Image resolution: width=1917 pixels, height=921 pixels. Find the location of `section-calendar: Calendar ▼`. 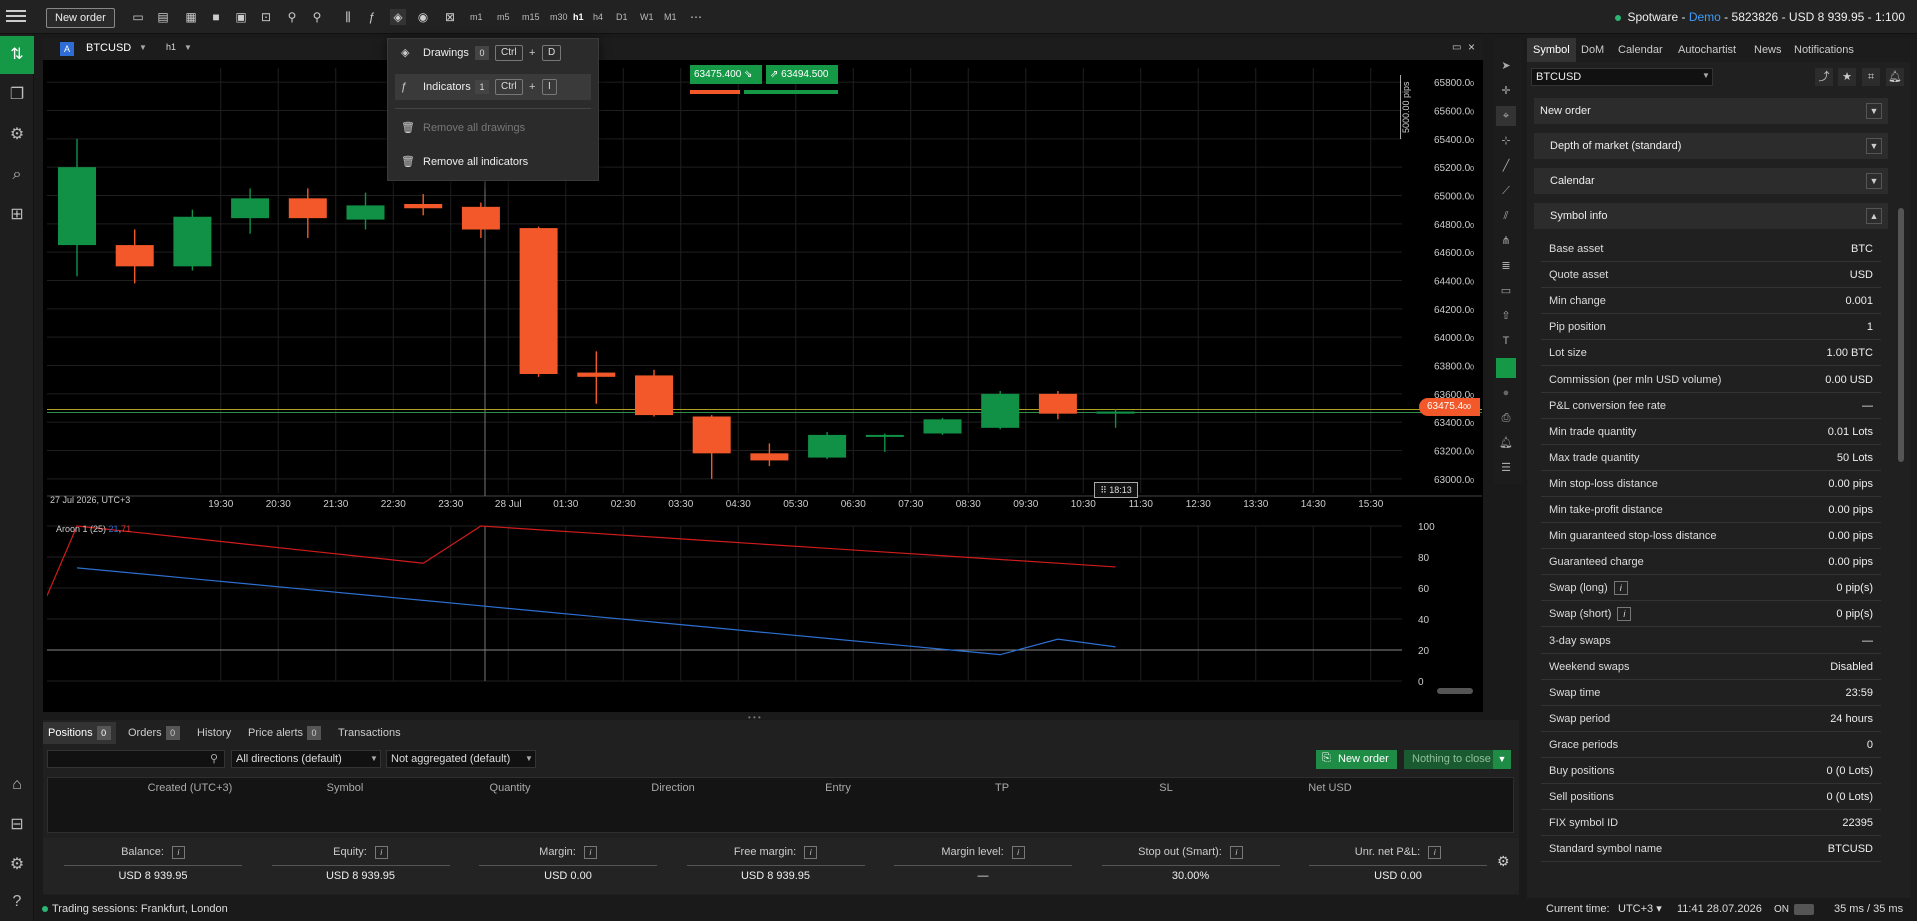

section-calendar: Calendar ▼ is located at coordinates (1711, 181).